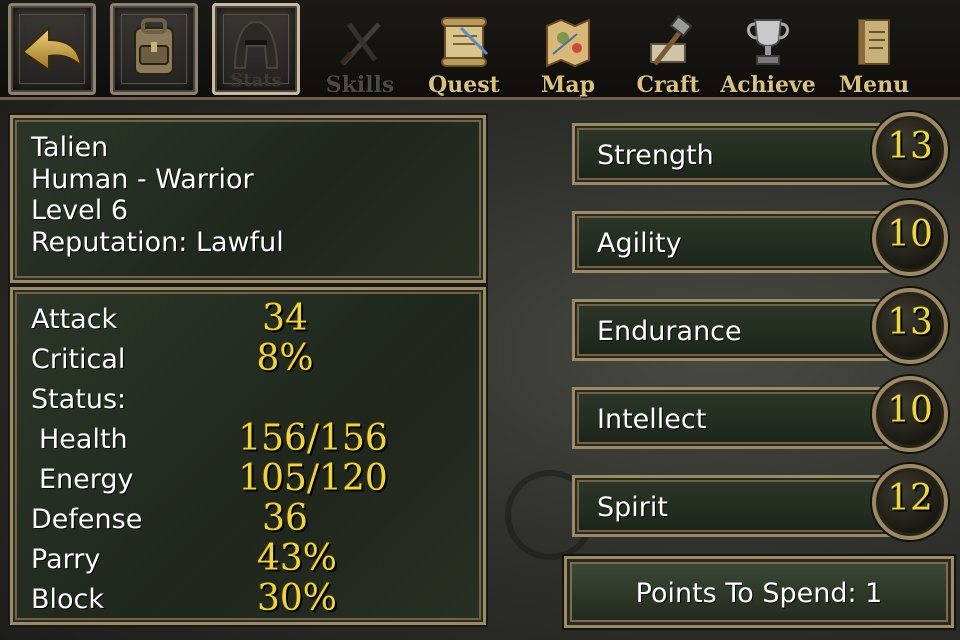  What do you see at coordinates (68, 599) in the screenshot?
I see `stat-label: Block` at bounding box center [68, 599].